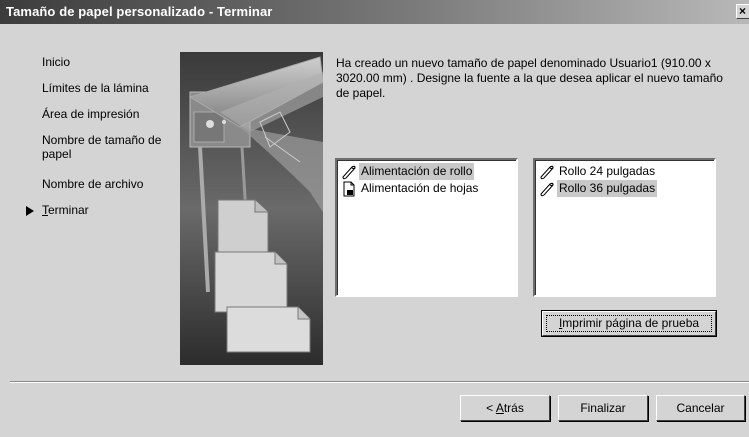  I want to click on wizard-illustration, so click(252, 208).